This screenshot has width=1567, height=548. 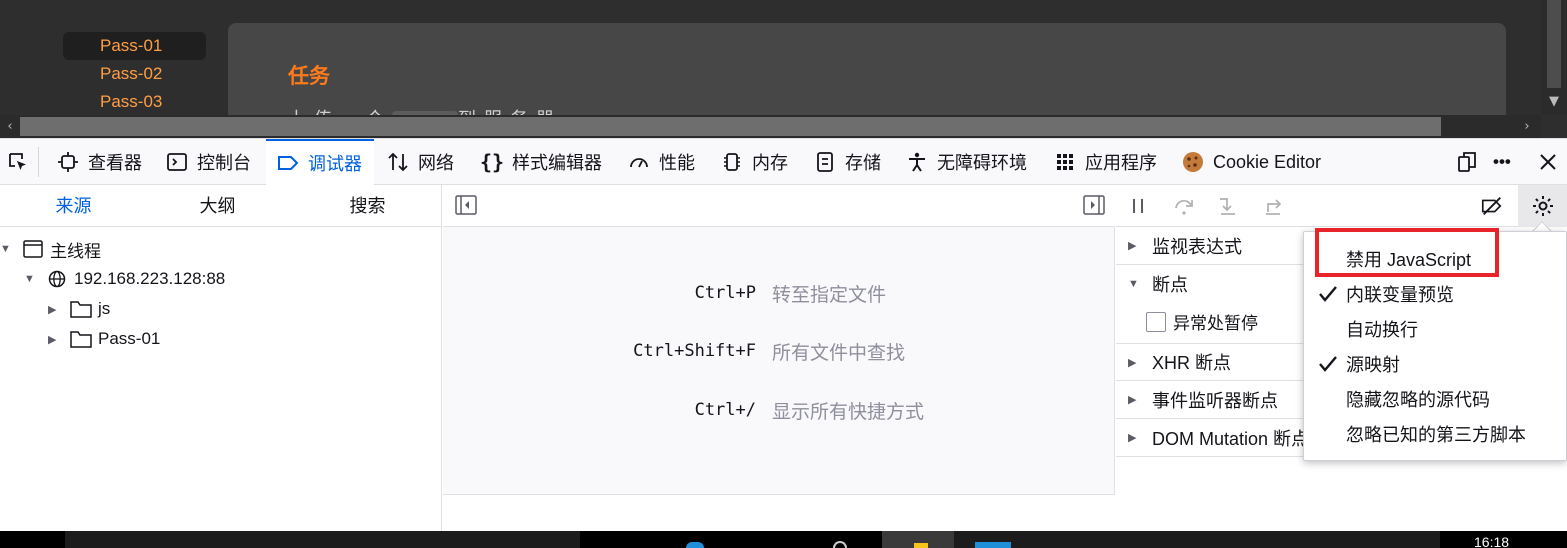 I want to click on scroll-down-arrow-icon: ▼, so click(x=1554, y=102).